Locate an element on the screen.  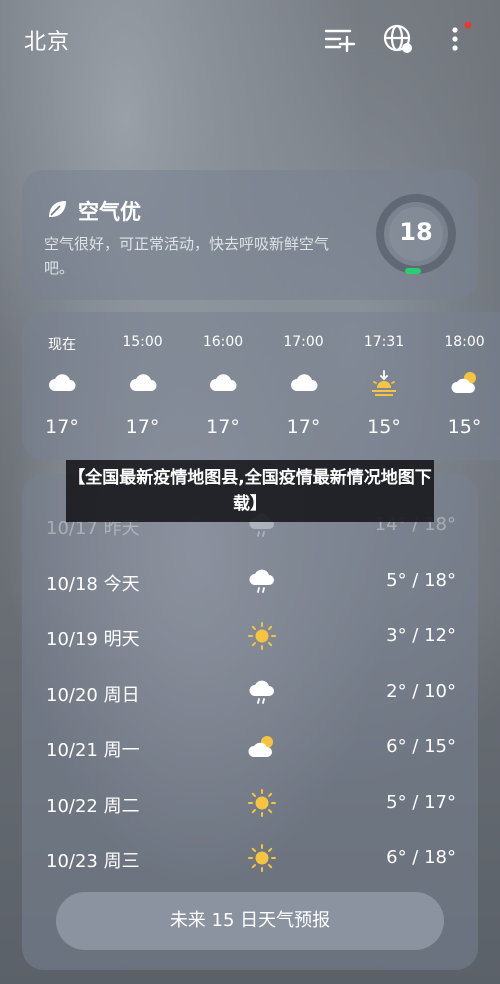
daily-row: 10/21 周一 6° / 15° is located at coordinates (250, 748).